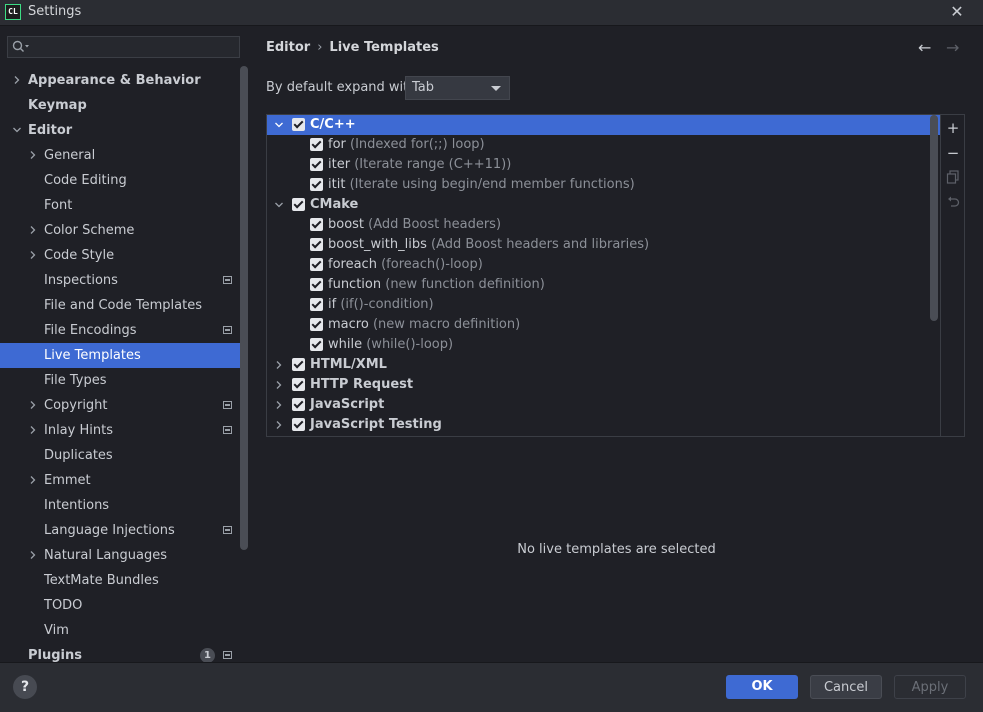 Image resolution: width=983 pixels, height=712 pixels. What do you see at coordinates (603, 305) in the screenshot?
I see `template-item-row: if (if()-condition)` at bounding box center [603, 305].